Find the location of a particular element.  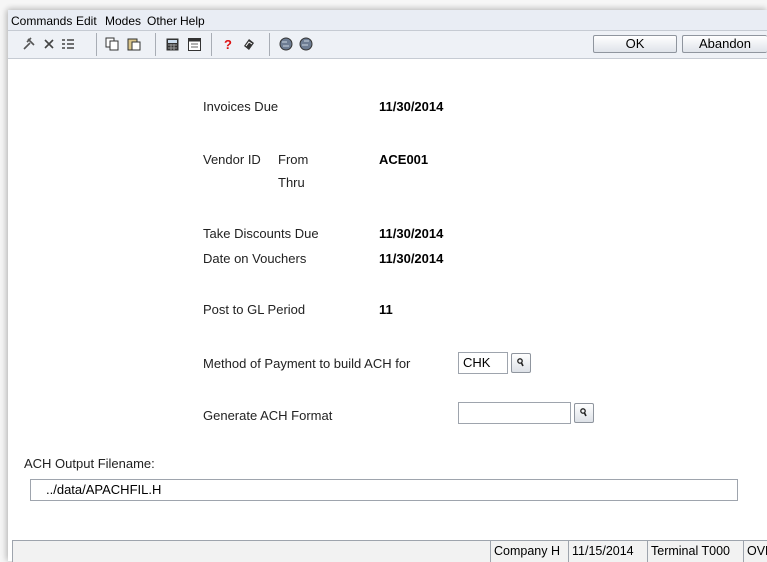

post-gl-period-value: 11 is located at coordinates (386, 309).